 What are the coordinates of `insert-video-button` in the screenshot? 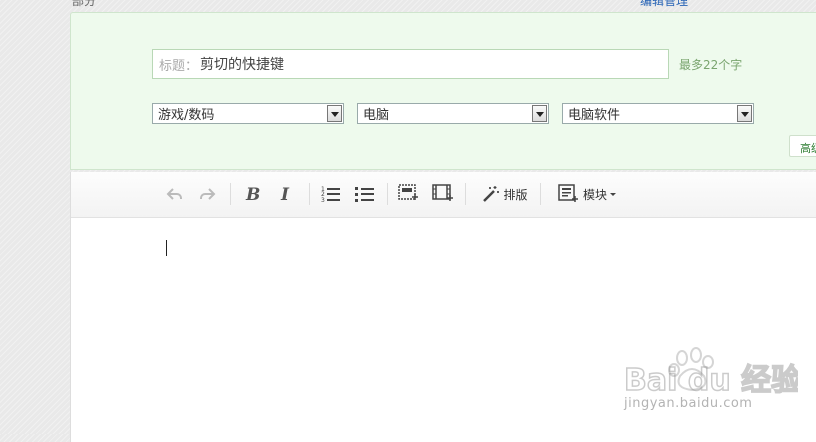 It's located at (443, 194).